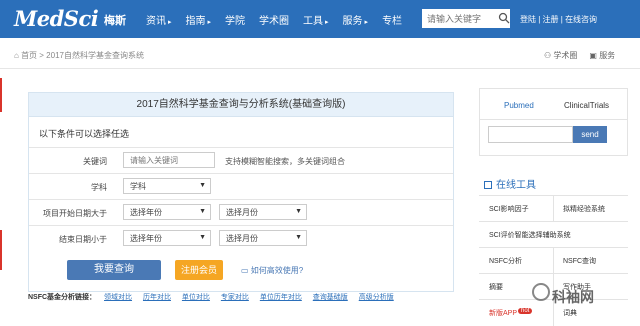  What do you see at coordinates (157, 297) in the screenshot?
I see `nsfc-link: 历年对比` at bounding box center [157, 297].